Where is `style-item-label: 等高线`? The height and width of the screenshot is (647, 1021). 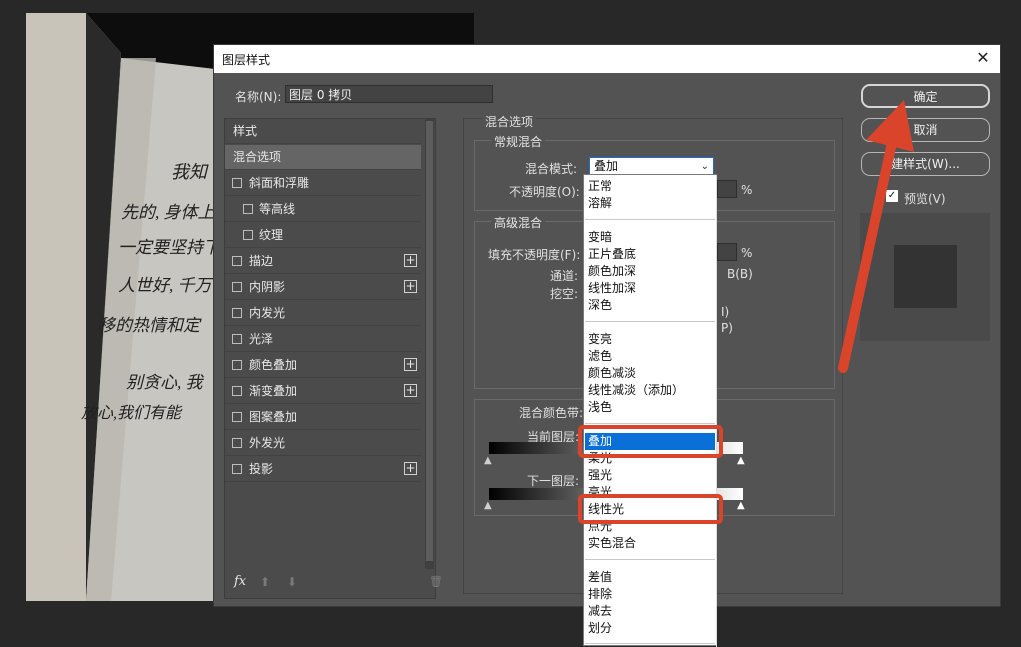 style-item-label: 等高线 is located at coordinates (277, 209).